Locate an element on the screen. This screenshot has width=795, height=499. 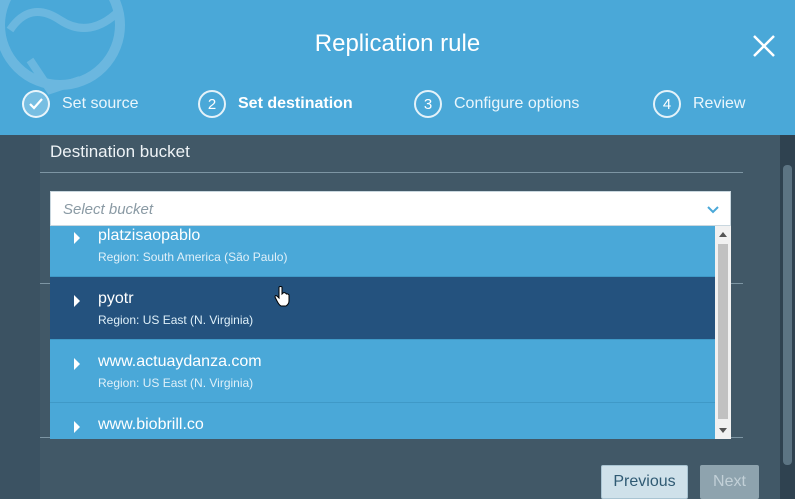
next-button: Next is located at coordinates (729, 482).